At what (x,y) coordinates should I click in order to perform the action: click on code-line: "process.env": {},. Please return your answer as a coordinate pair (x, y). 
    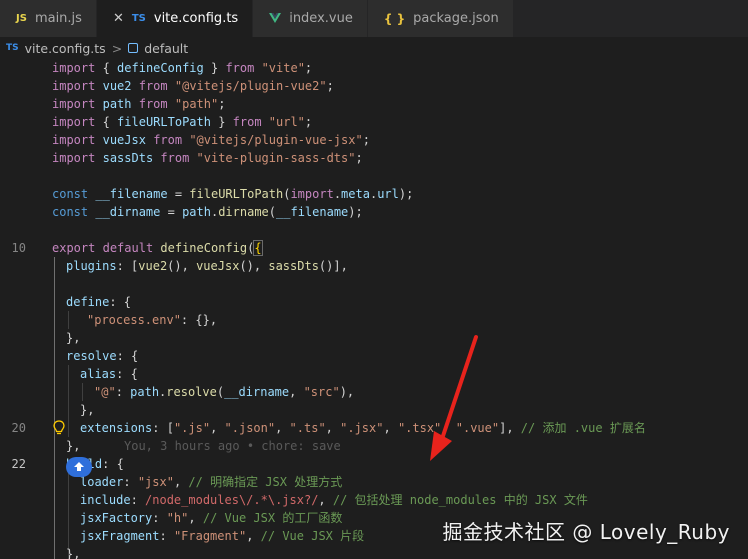
    Looking at the image, I should click on (152, 320).